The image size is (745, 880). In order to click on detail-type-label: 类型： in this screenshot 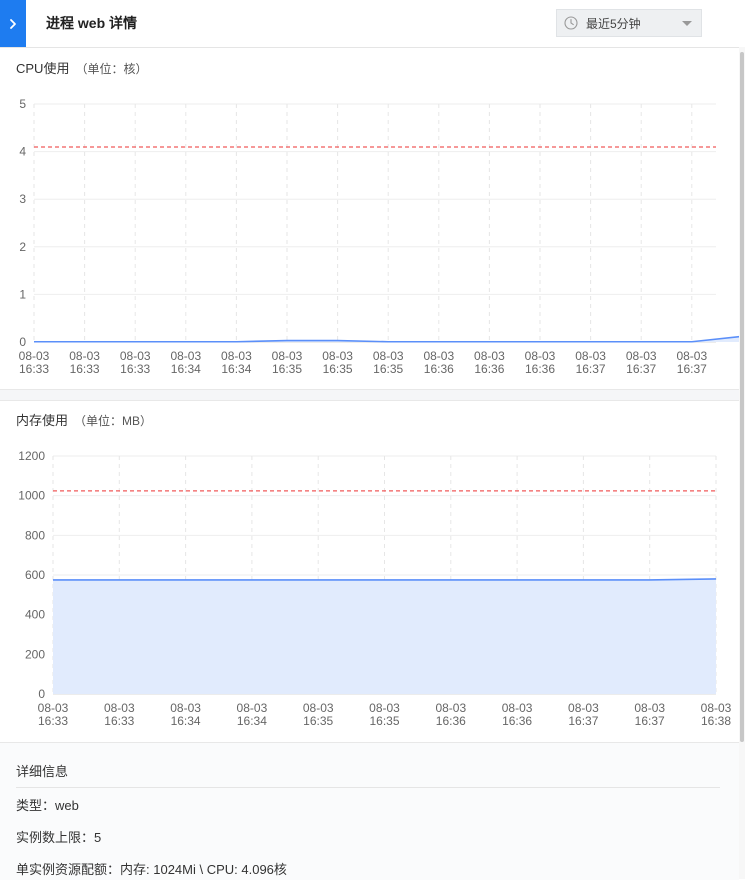, I will do `click(36, 805)`.